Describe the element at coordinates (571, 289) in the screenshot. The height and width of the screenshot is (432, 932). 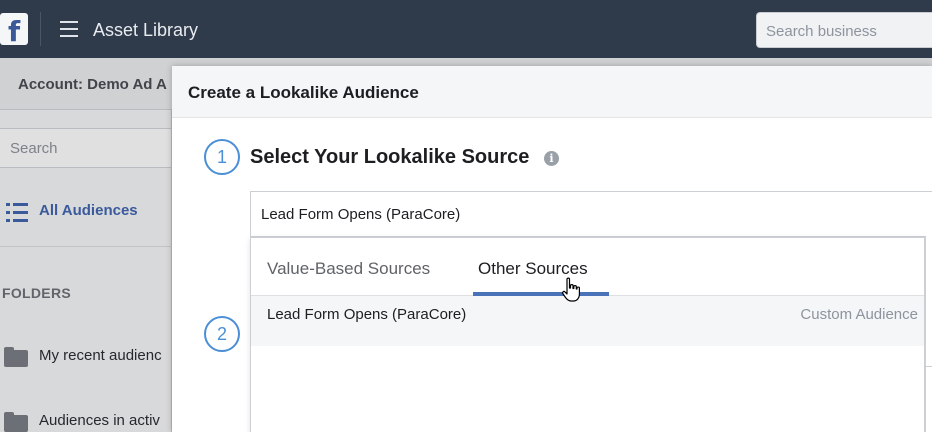
I see `hand-cursor-icon` at that location.